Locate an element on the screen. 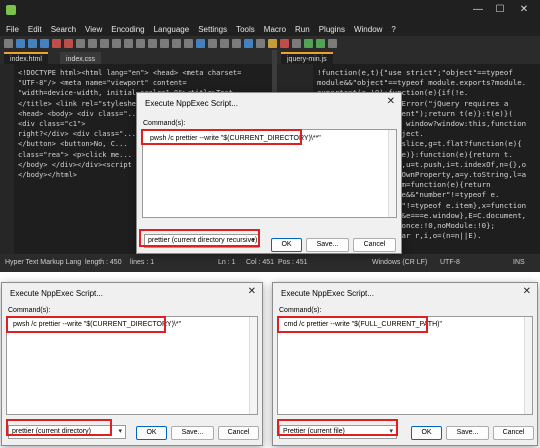 This screenshot has height=448, width=540. status-lines: lines : 1 is located at coordinates (142, 262).